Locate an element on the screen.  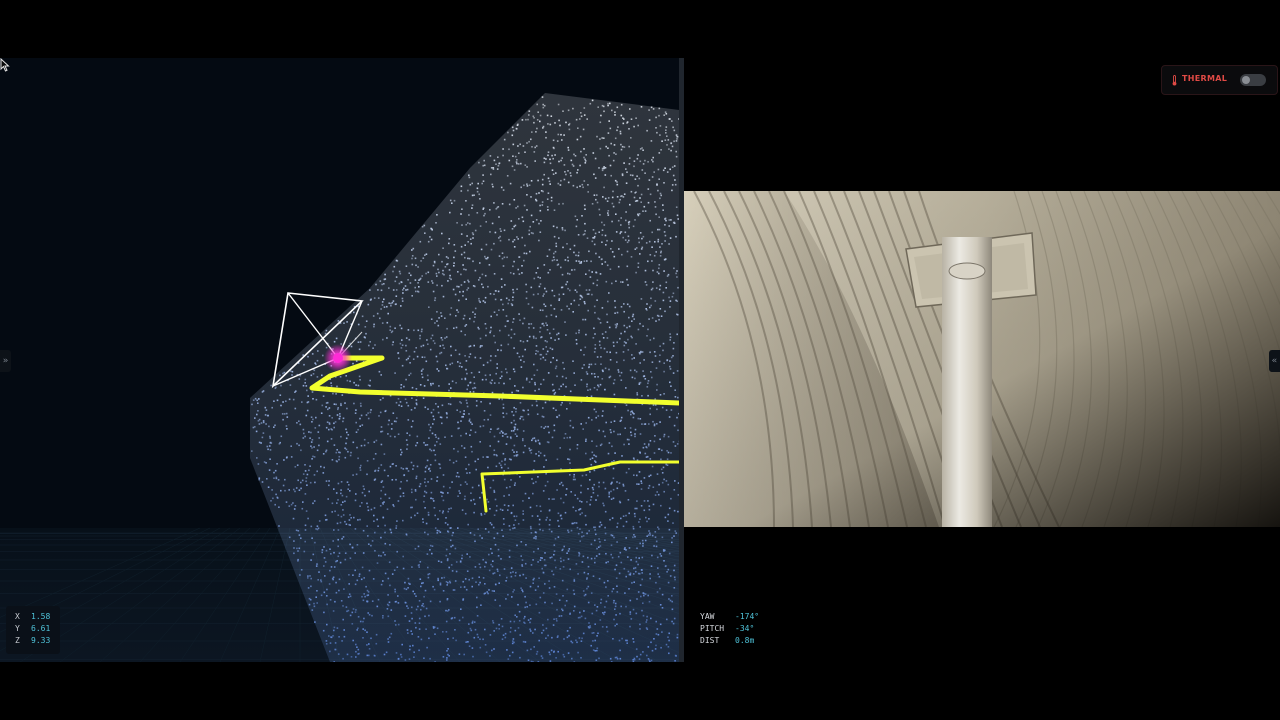
coordinate-panel: X 1.58 Y 6.61 Z 9.33 is located at coordinates (33, 630).